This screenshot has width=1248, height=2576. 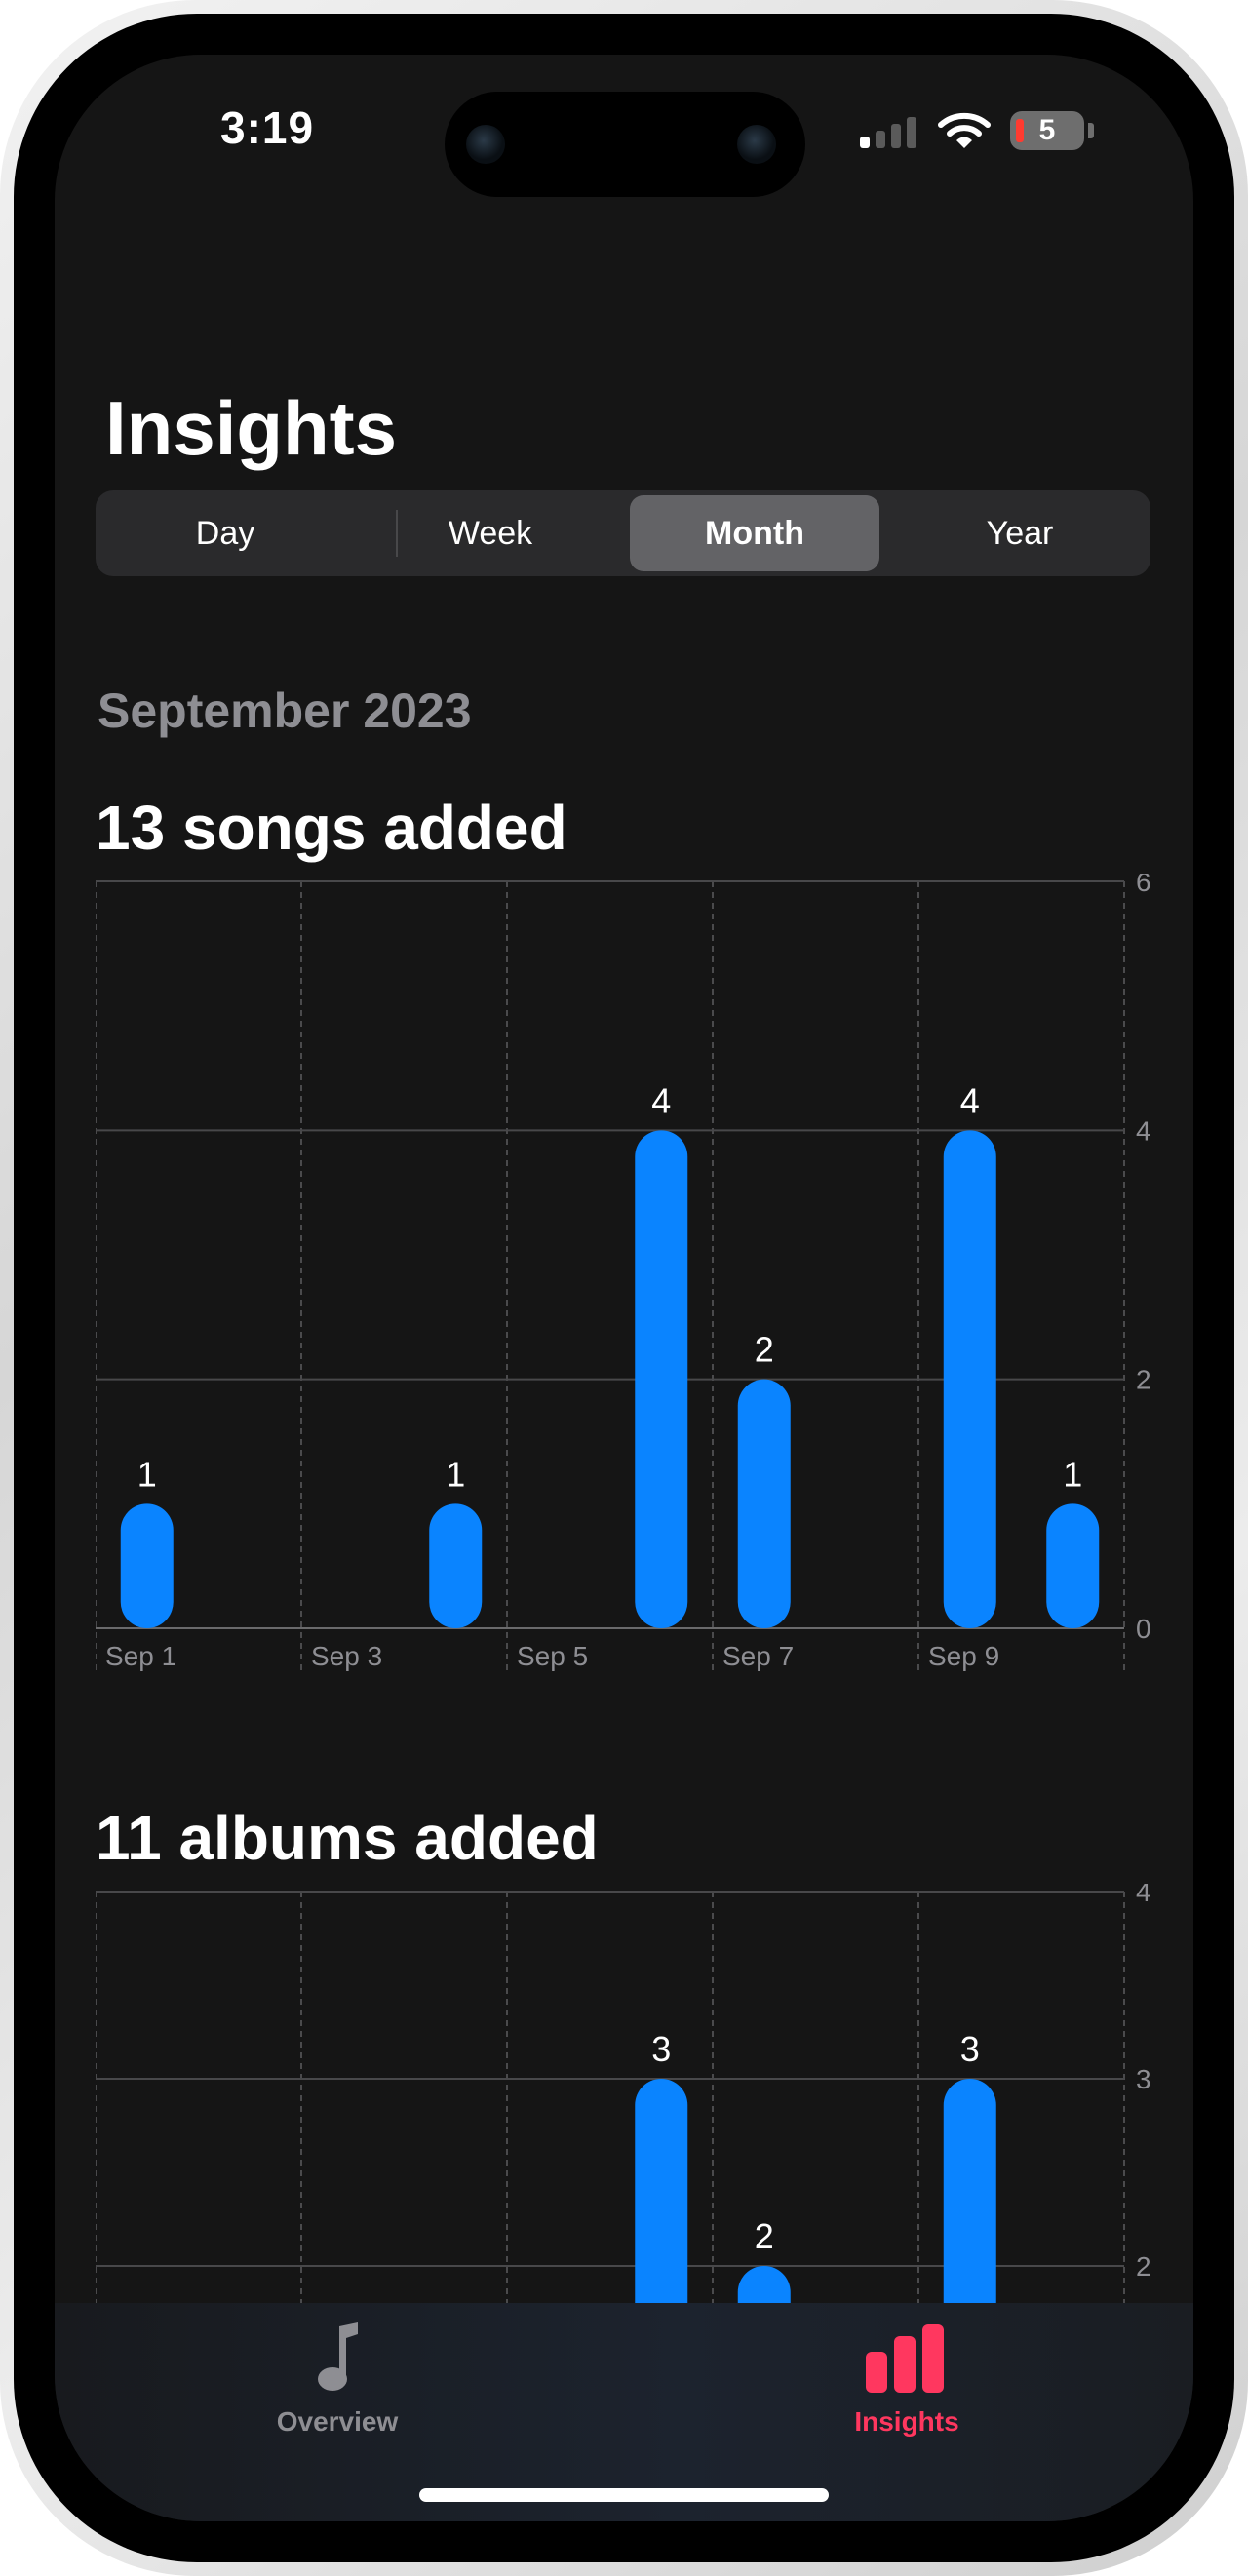 What do you see at coordinates (964, 130) in the screenshot?
I see `wifi-icon` at bounding box center [964, 130].